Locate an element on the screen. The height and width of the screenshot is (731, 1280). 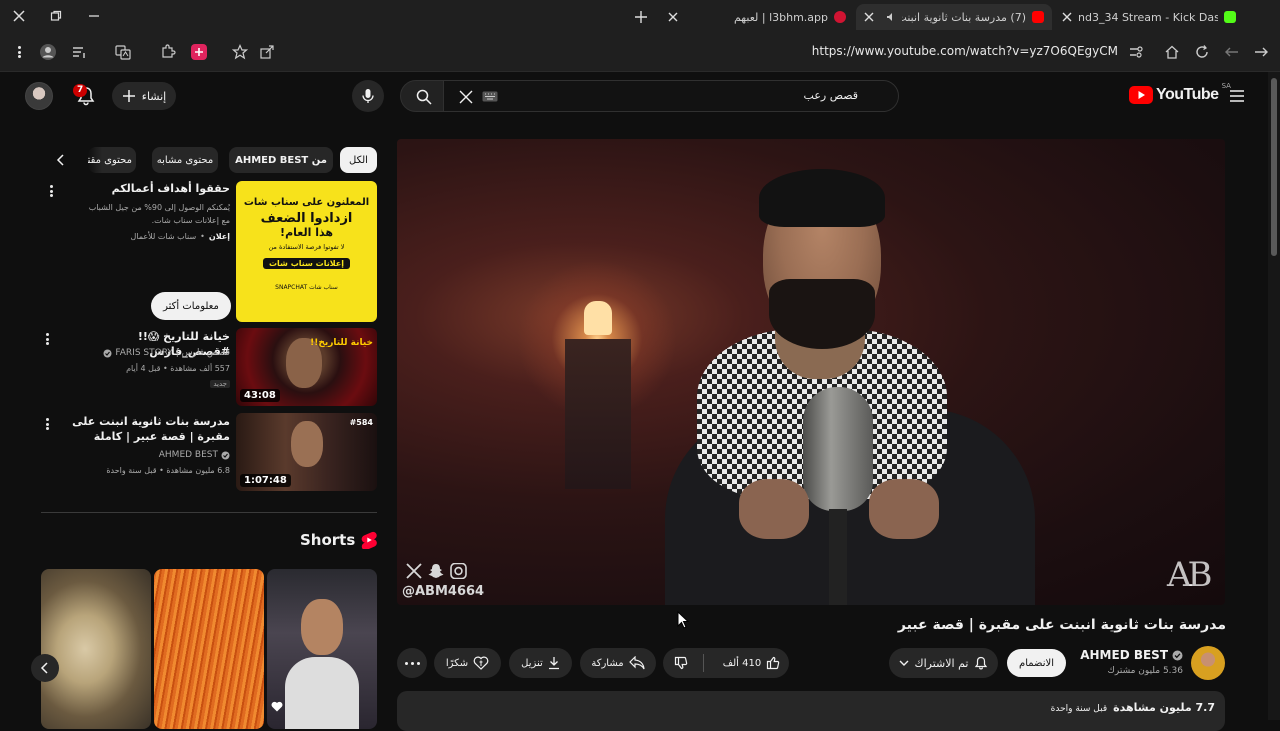
related-thumbnail-1: خيانة للتاريخ!! 43:08 is located at coordinates (306, 367).